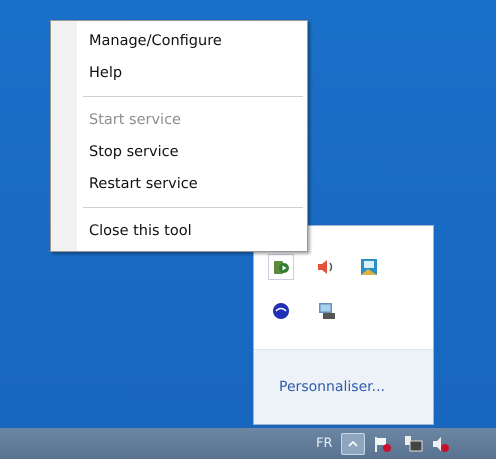 The height and width of the screenshot is (459, 496). I want to click on show-hidden-icons-button, so click(352, 443).